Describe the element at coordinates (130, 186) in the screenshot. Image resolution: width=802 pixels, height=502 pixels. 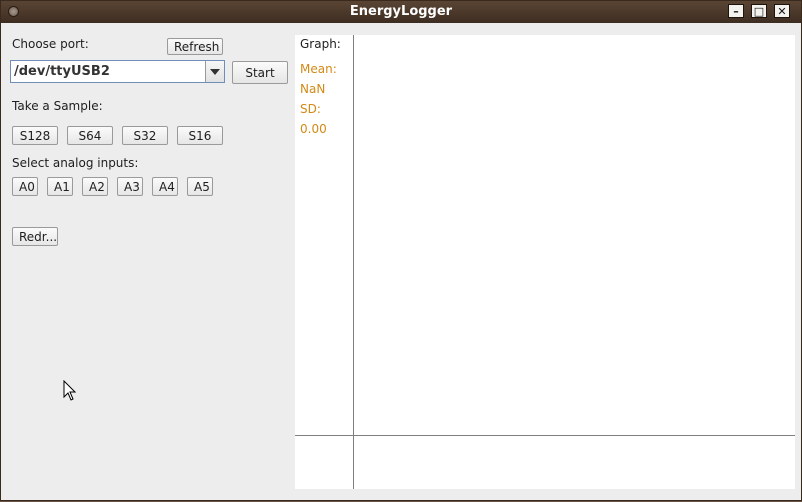
I see `analog-a3-button: A3` at that location.